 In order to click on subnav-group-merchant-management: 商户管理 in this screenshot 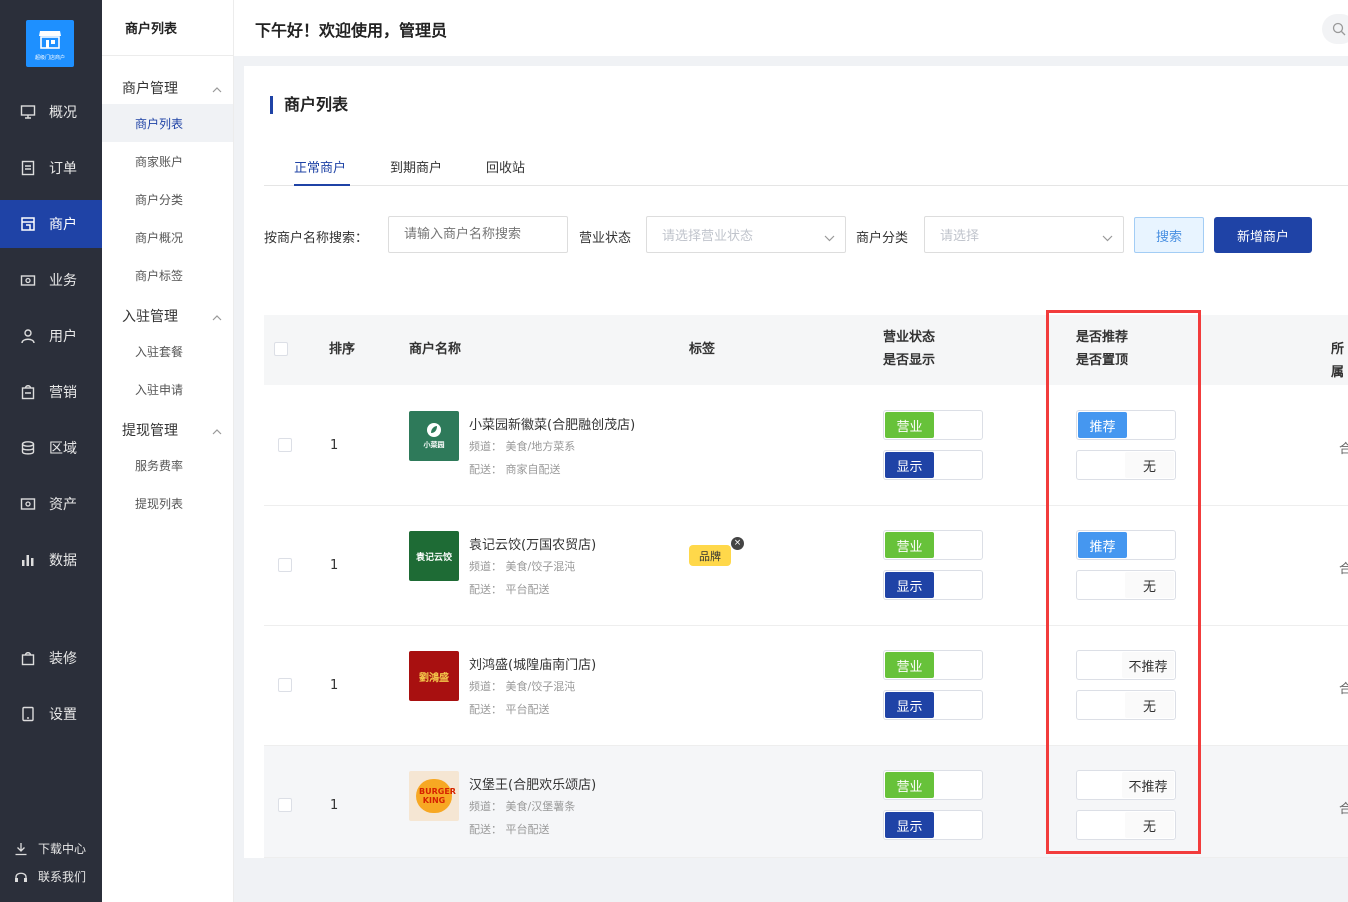, I will do `click(172, 88)`.